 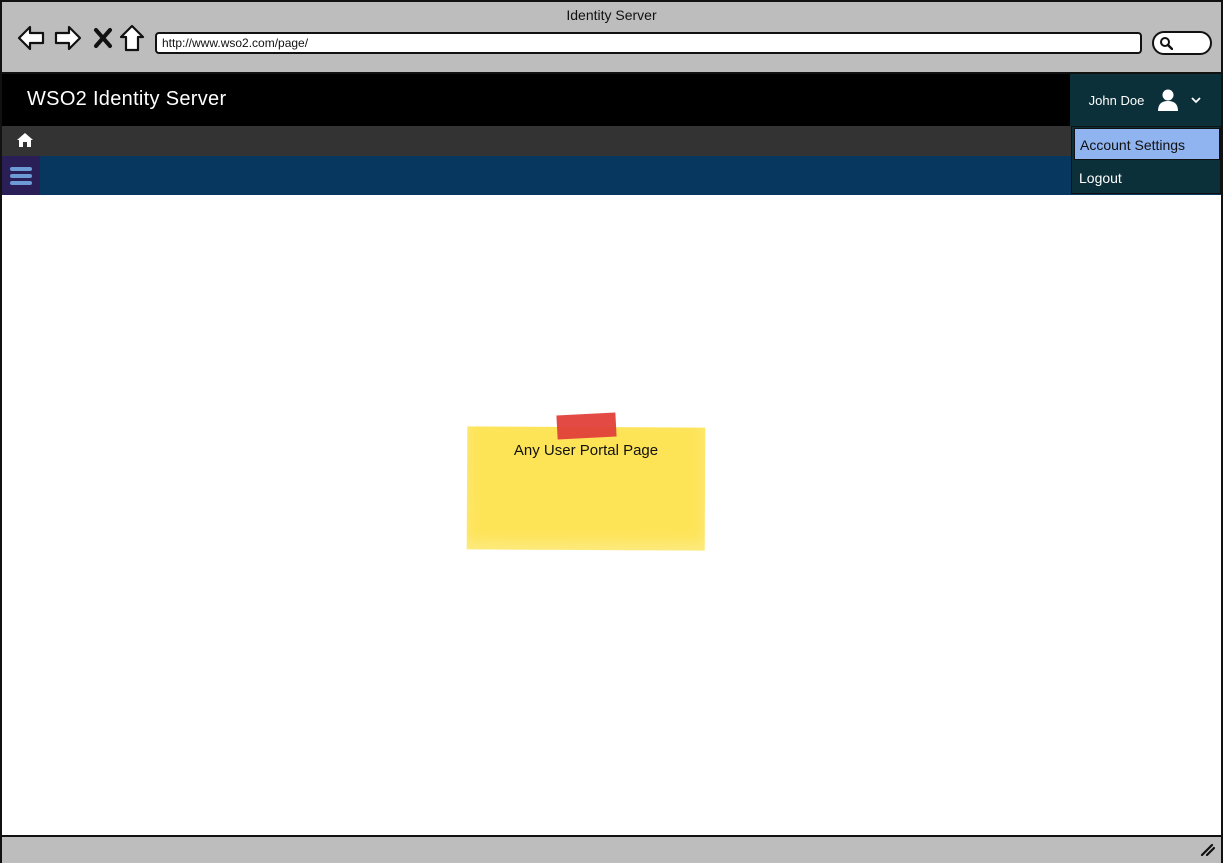 I want to click on browser-search-field, so click(x=1182, y=43).